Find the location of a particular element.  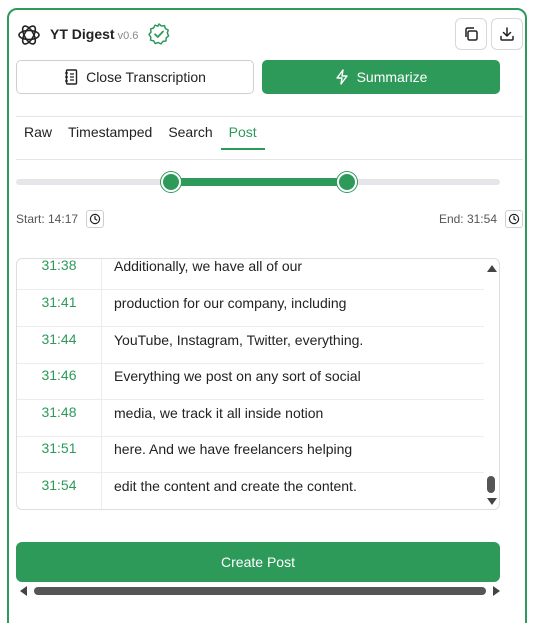

scroll-up-arrow-icon is located at coordinates (492, 268).